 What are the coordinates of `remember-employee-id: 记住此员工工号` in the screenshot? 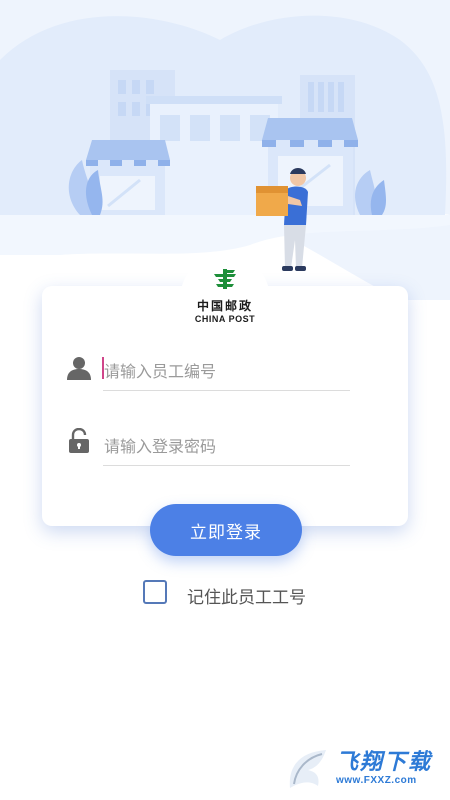 It's located at (243, 594).